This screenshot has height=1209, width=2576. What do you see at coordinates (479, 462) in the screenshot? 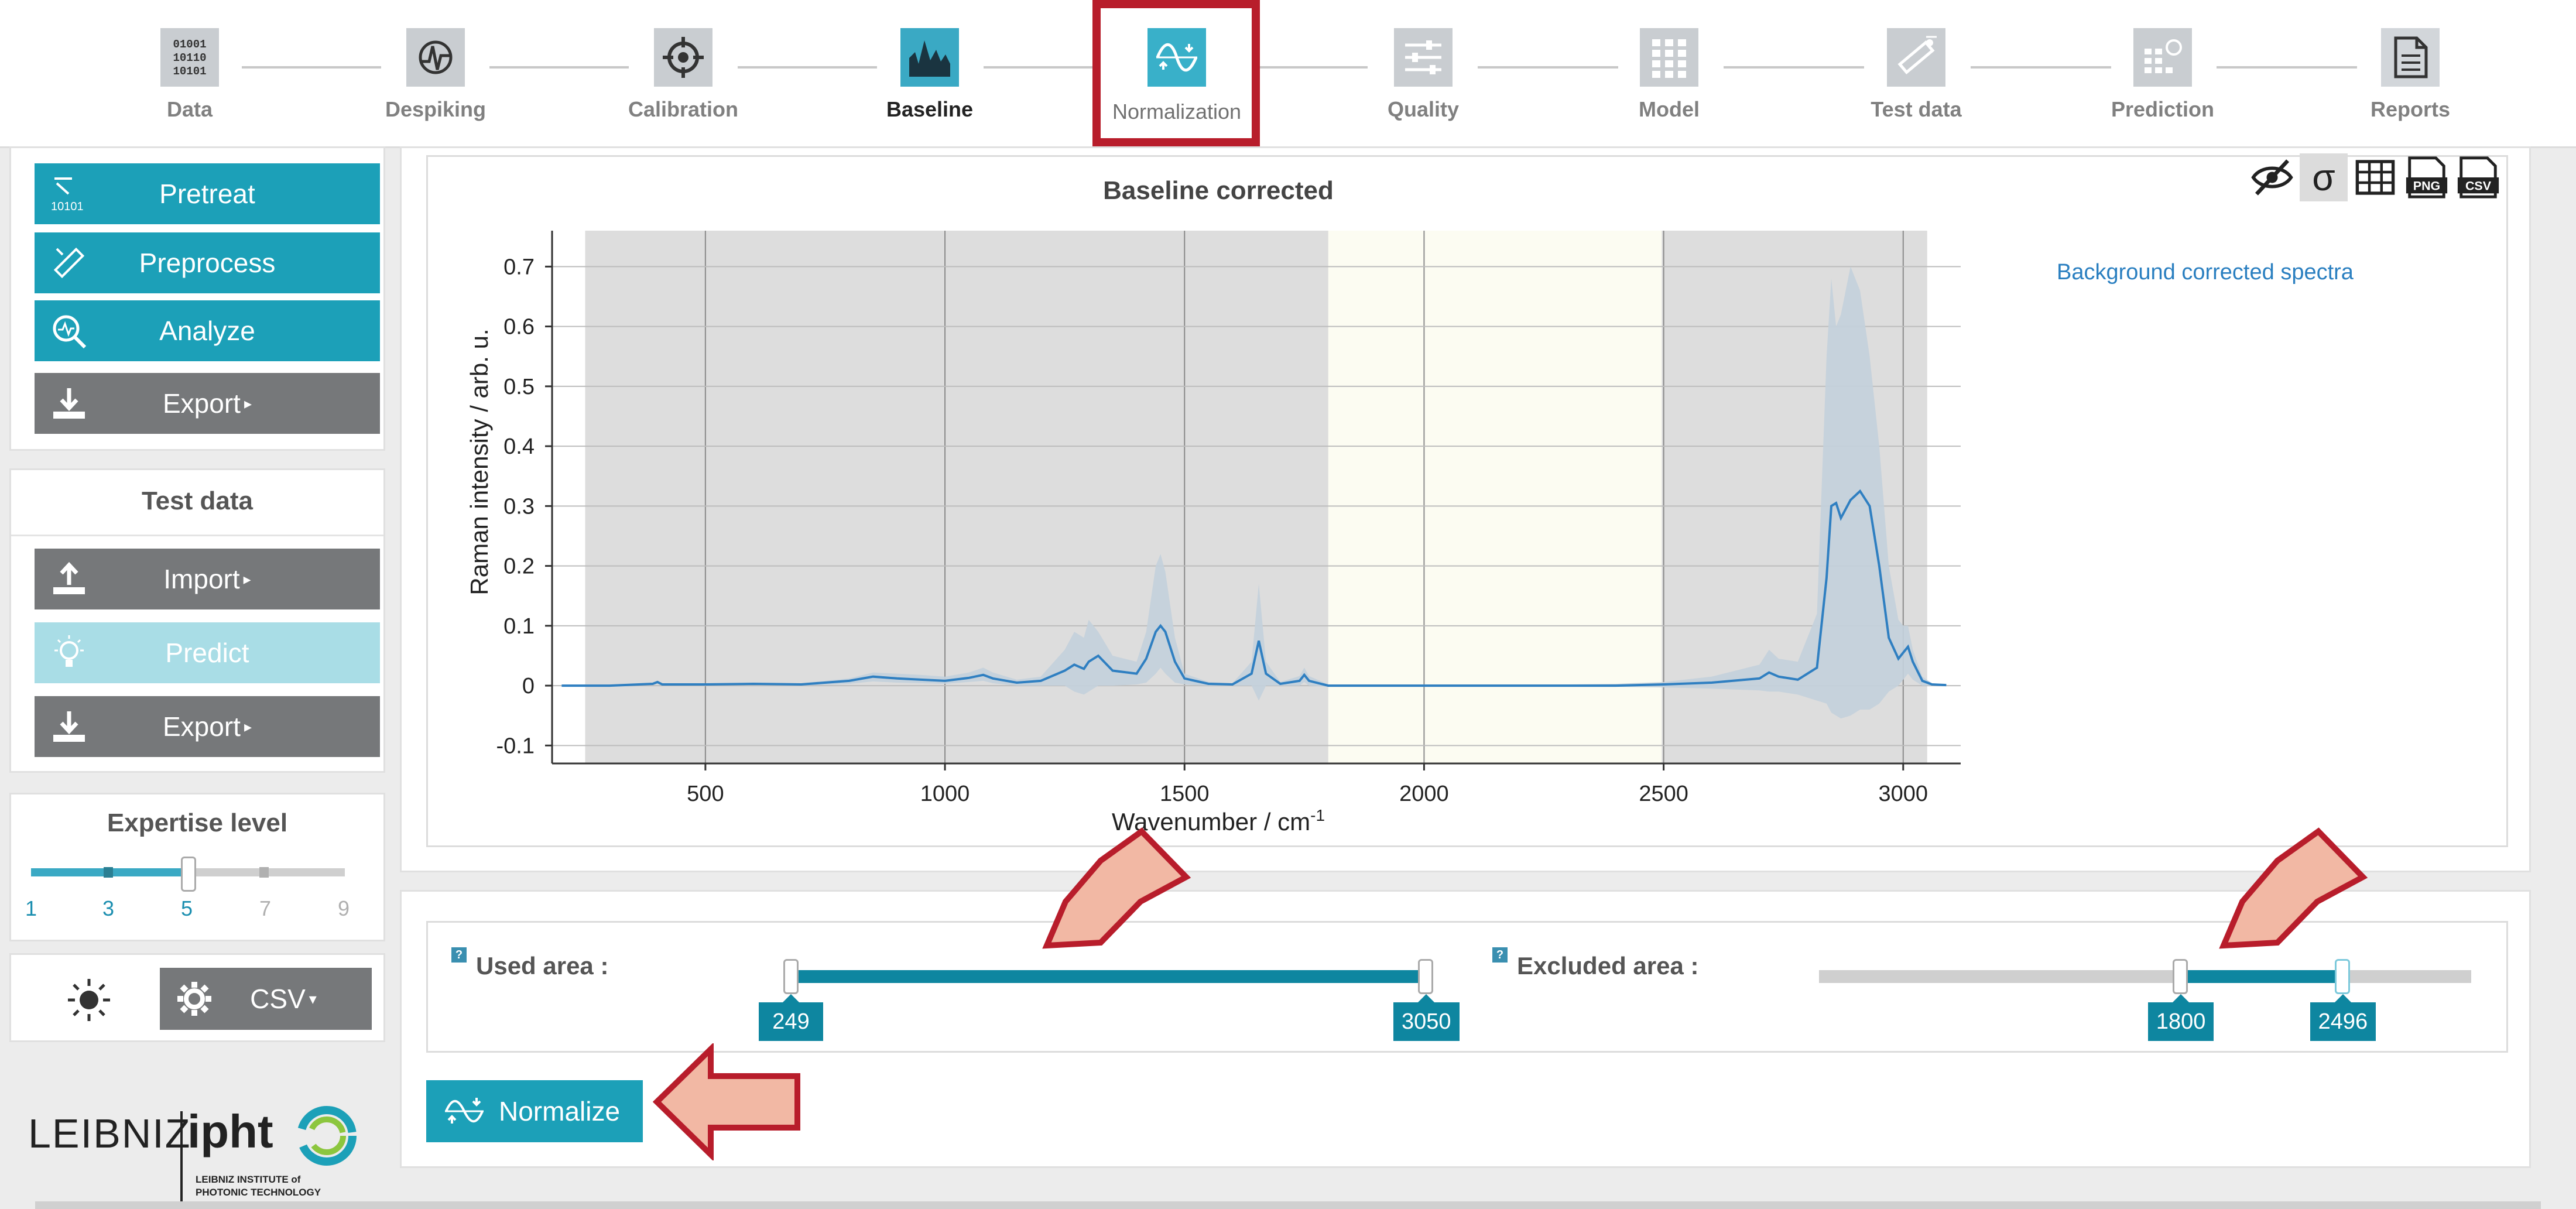
I see `y-axis-label: Raman intensity / arb. u.` at bounding box center [479, 462].